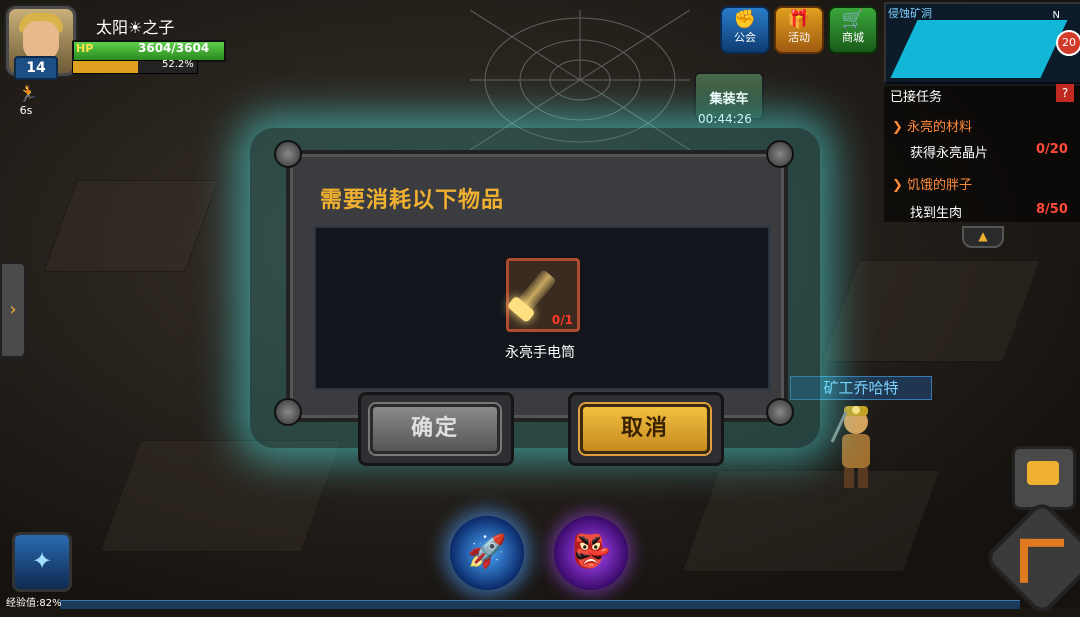 The height and width of the screenshot is (617, 1080). What do you see at coordinates (41, 41) in the screenshot?
I see `portrait-face` at bounding box center [41, 41].